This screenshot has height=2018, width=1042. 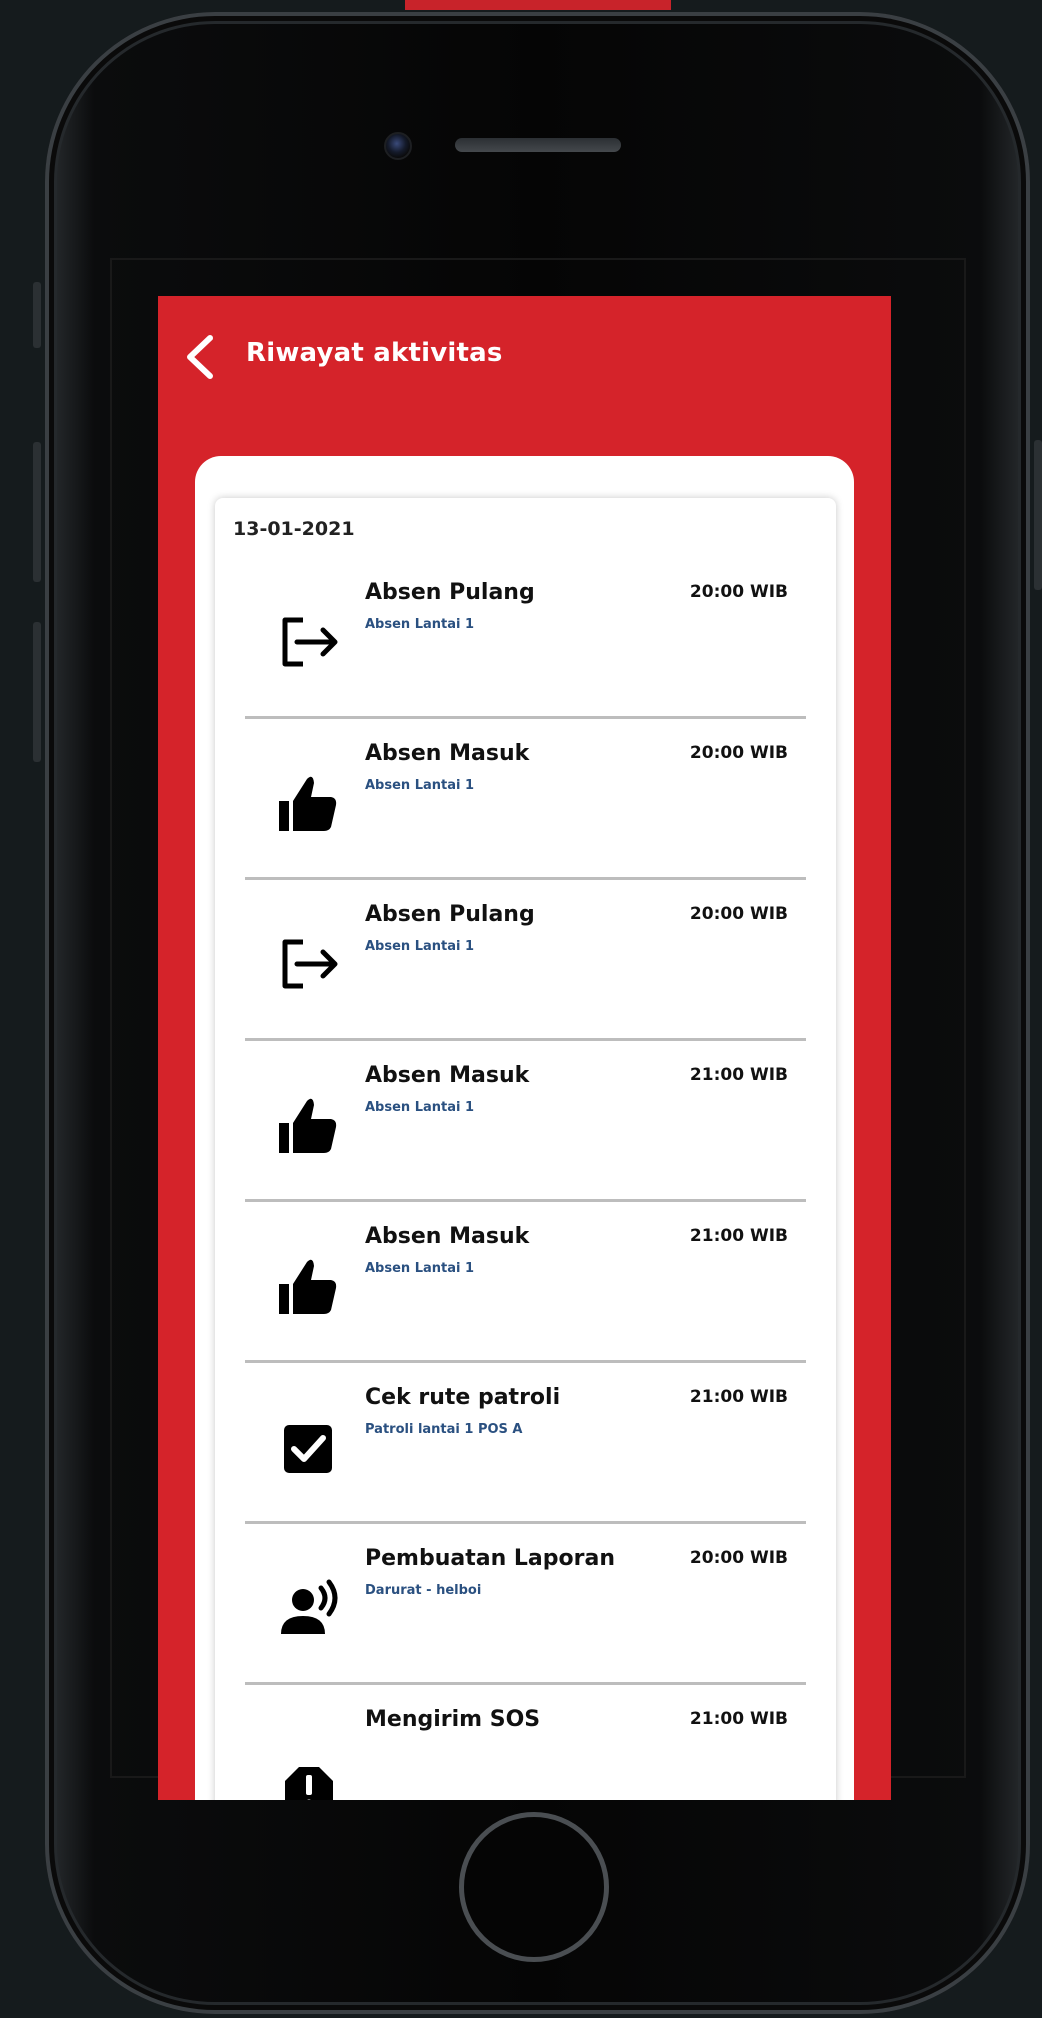 What do you see at coordinates (37, 692) in the screenshot?
I see `volume-down-button` at bounding box center [37, 692].